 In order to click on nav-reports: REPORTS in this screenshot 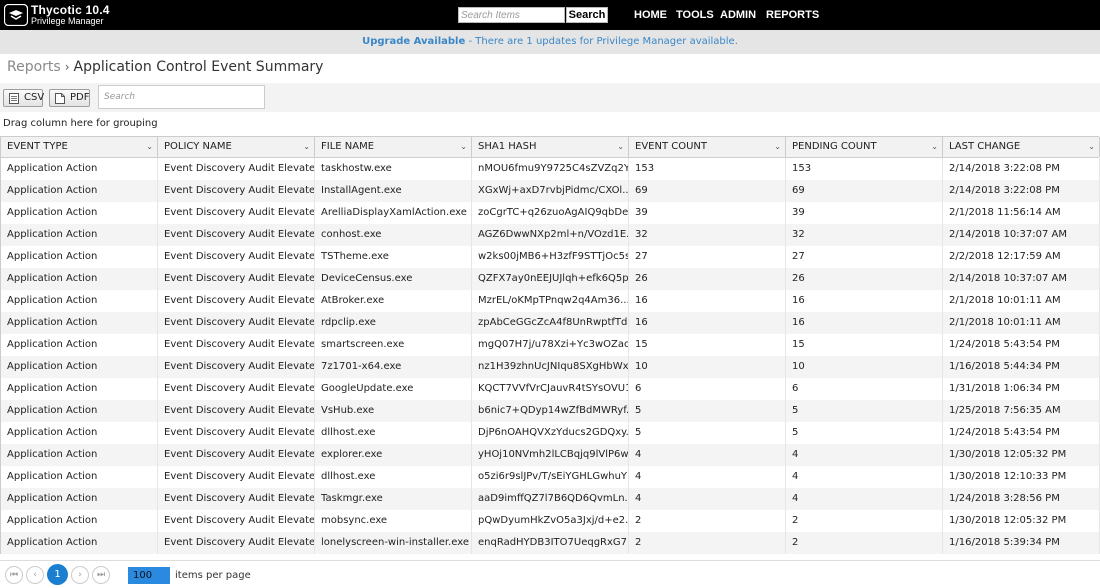, I will do `click(792, 15)`.